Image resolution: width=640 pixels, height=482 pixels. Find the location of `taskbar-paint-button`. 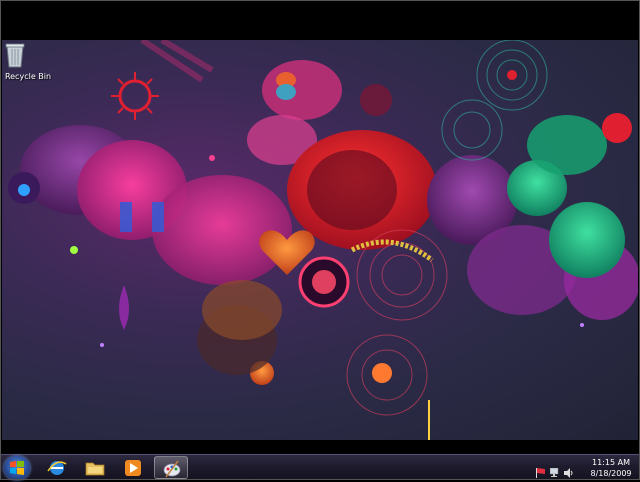

taskbar-paint-button is located at coordinates (171, 467).